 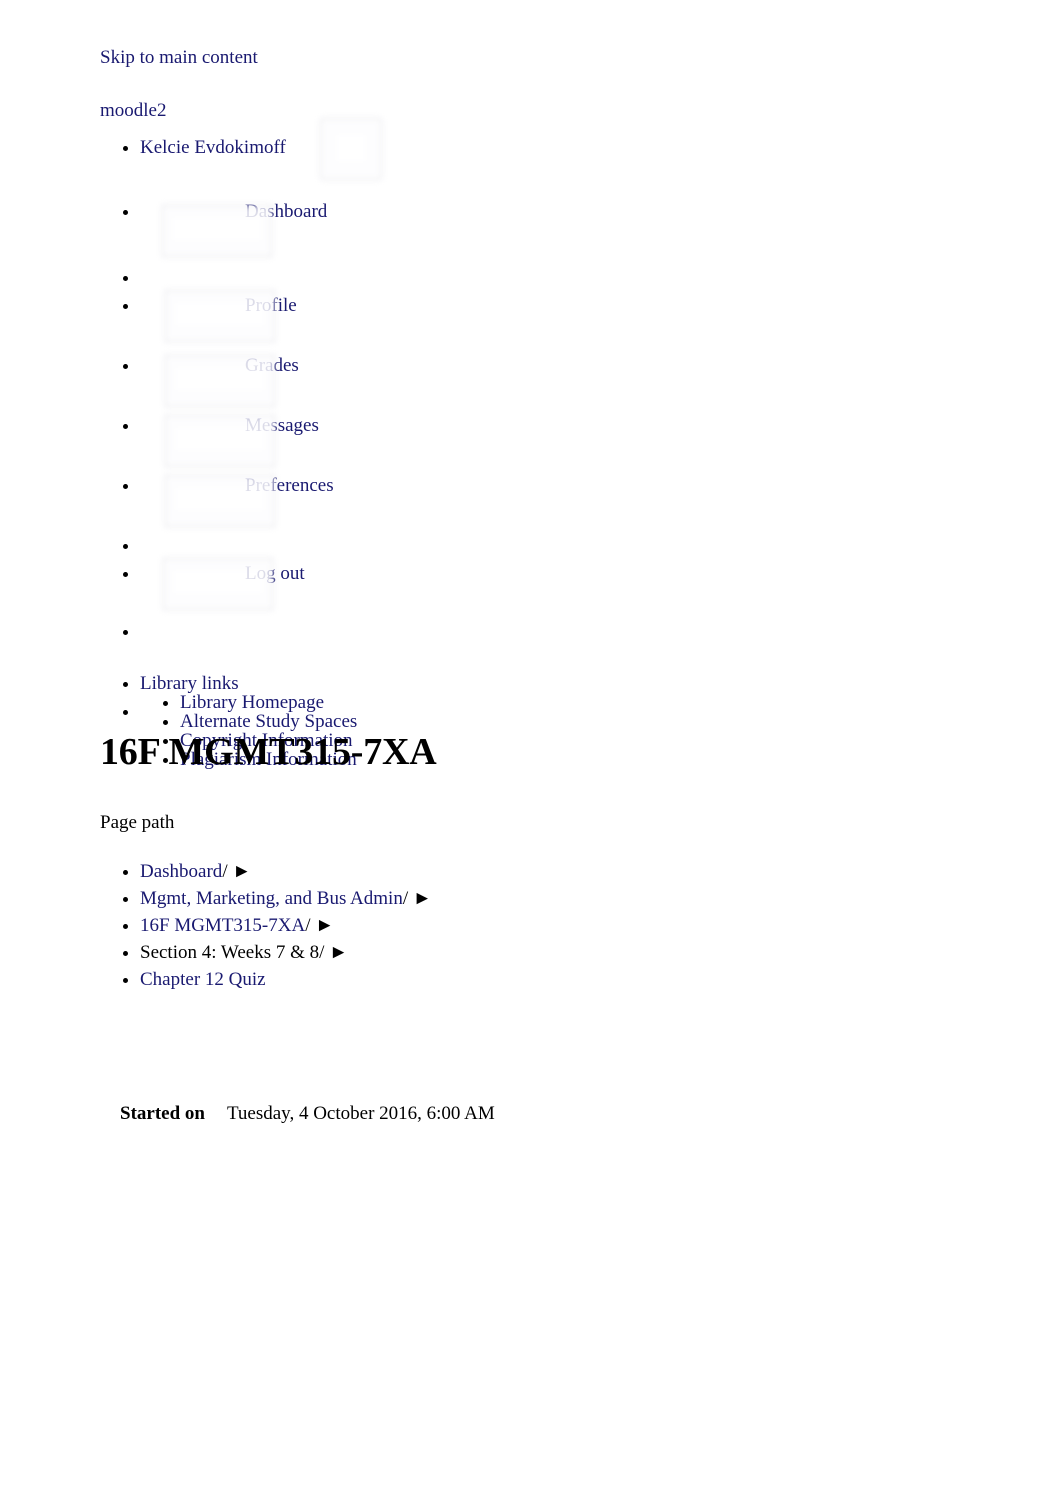 I want to click on page-path-label: Page path, so click(x=137, y=822).